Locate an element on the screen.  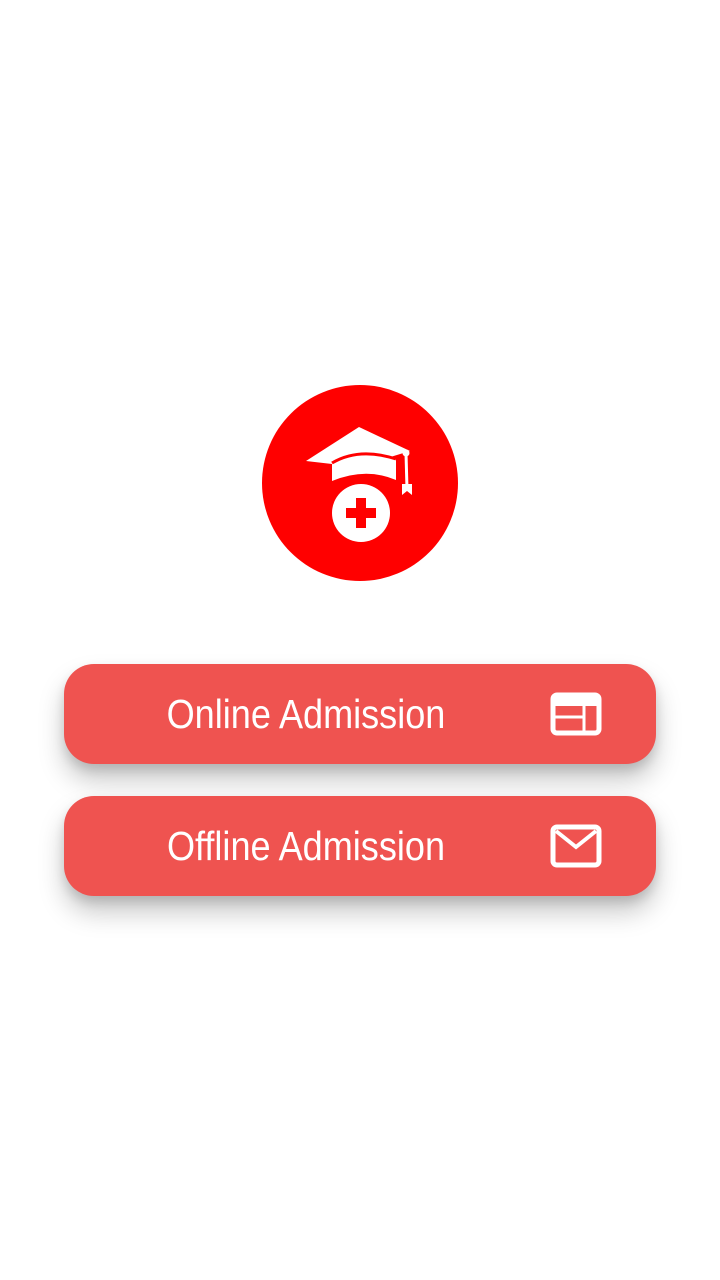
browser-window-icon is located at coordinates (576, 714).